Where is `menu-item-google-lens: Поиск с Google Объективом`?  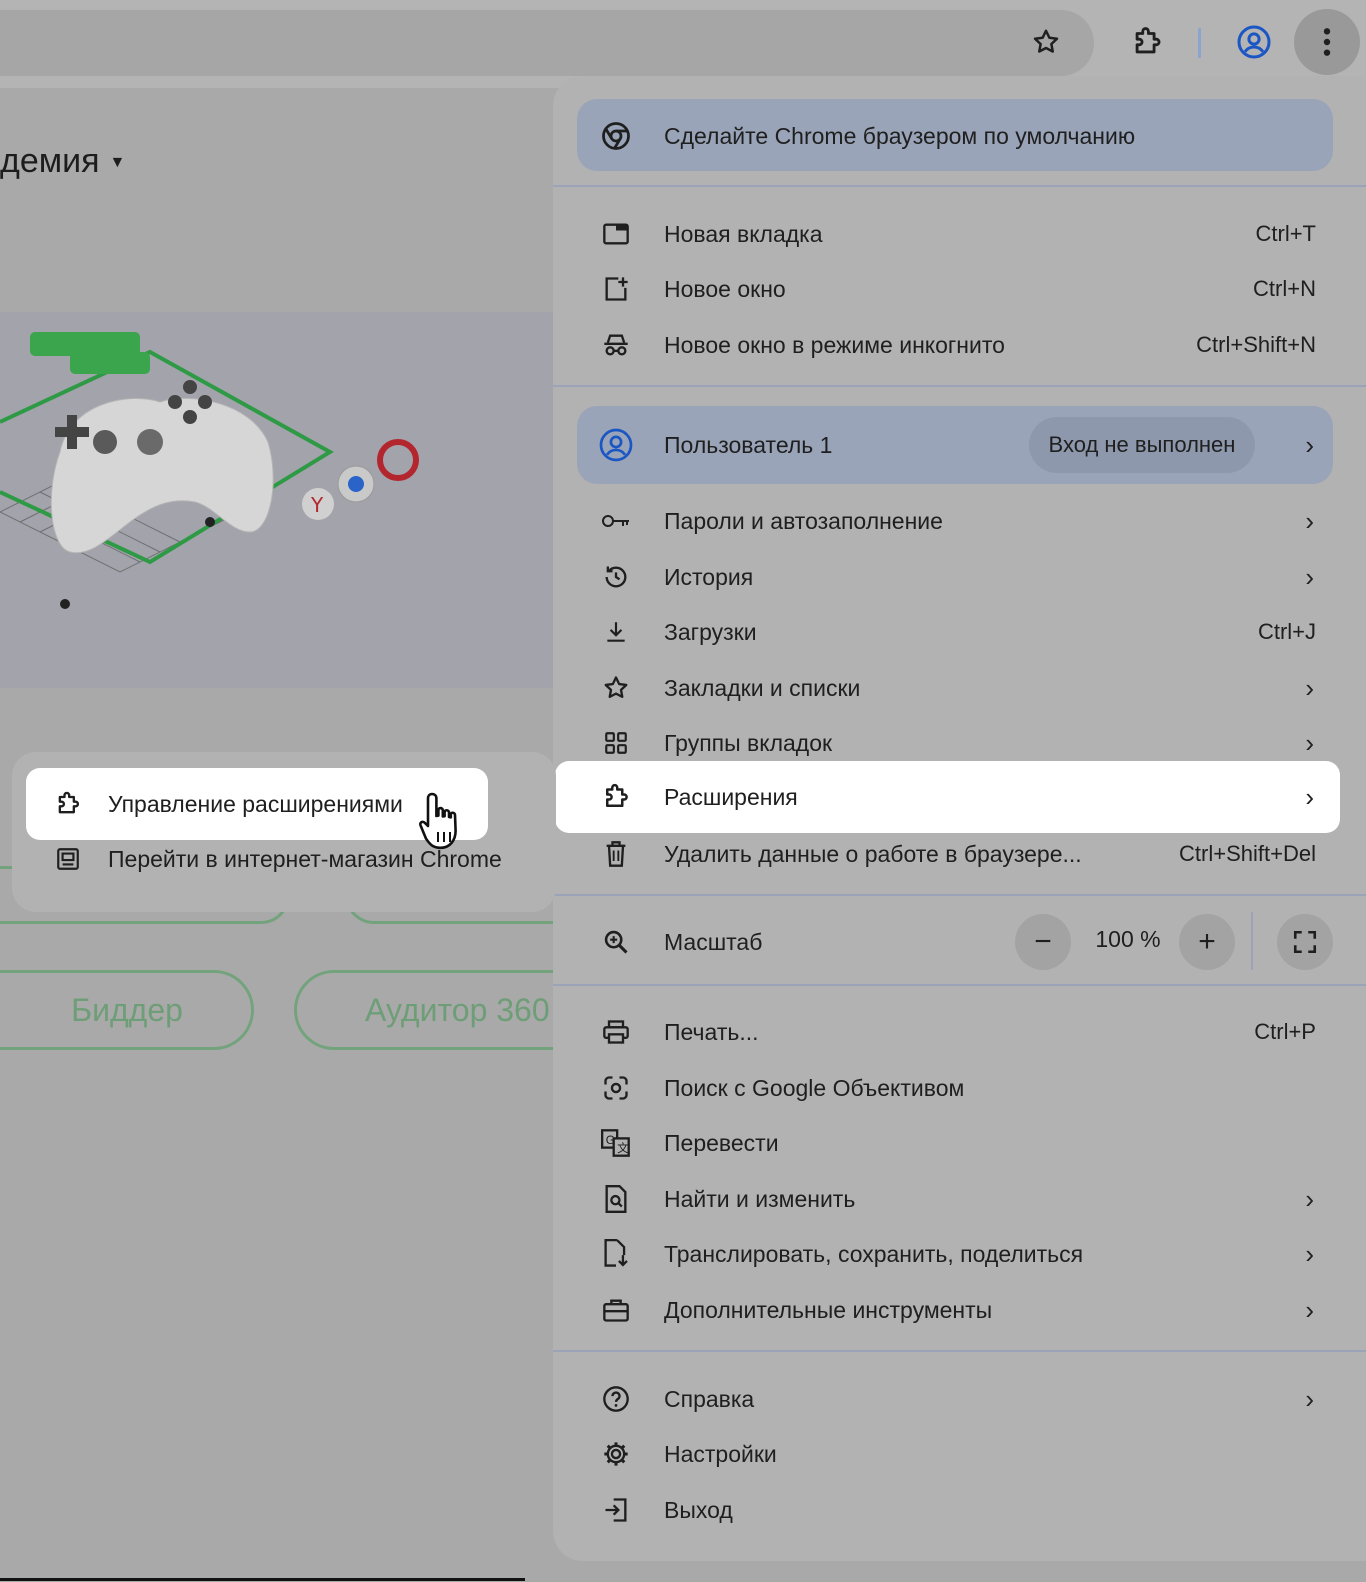
menu-item-google-lens: Поиск с Google Объективом is located at coordinates (959, 1088).